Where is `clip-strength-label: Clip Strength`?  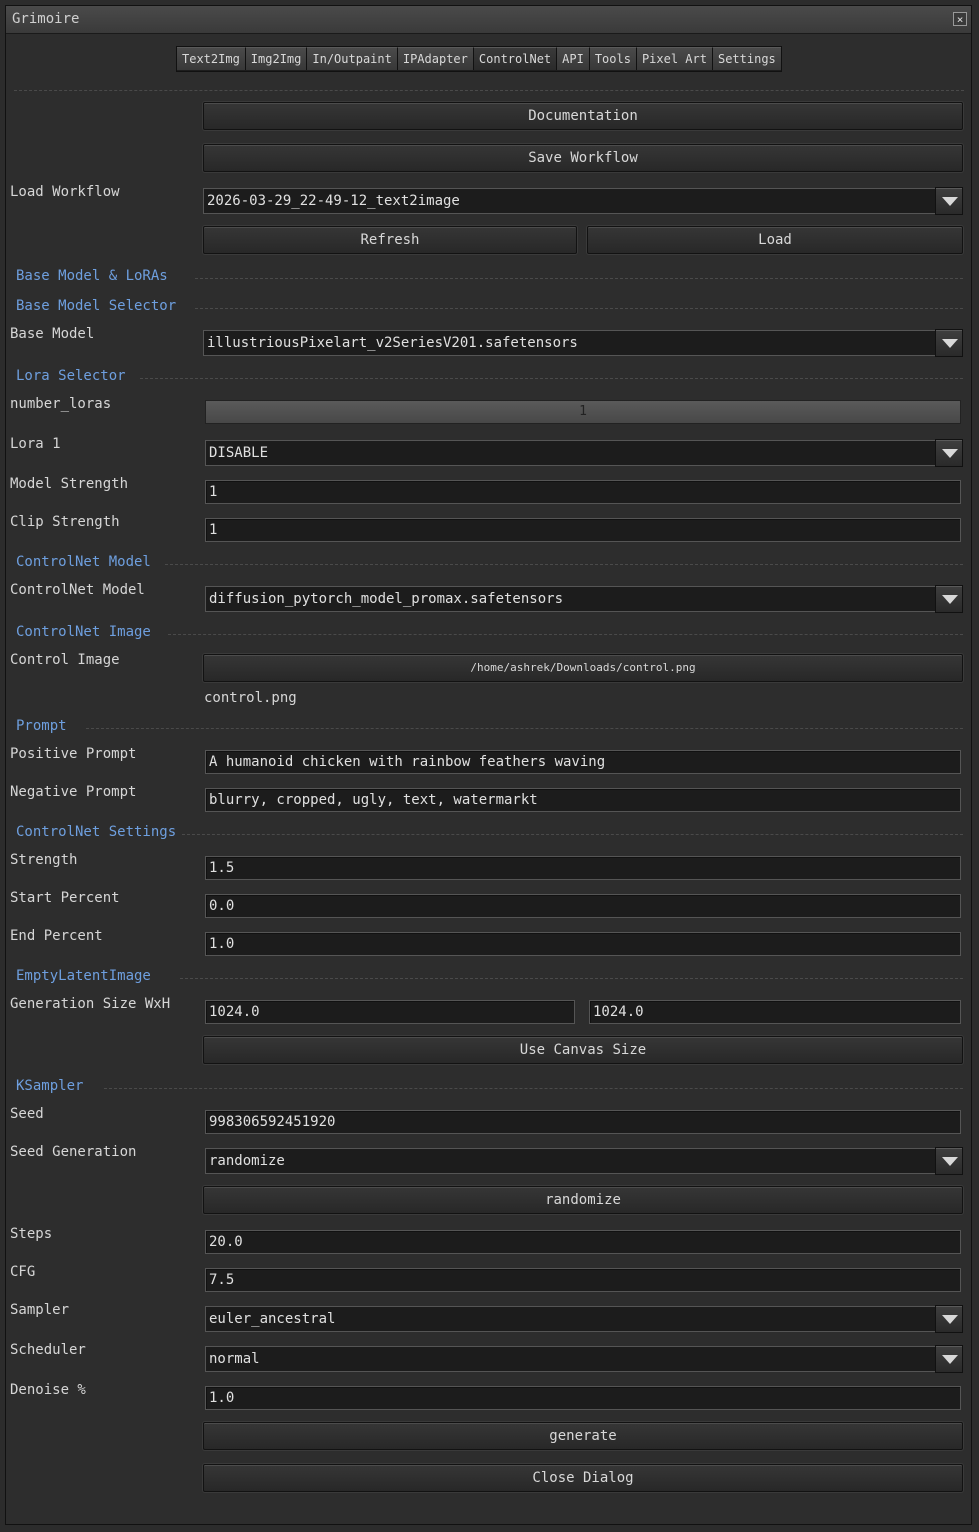
clip-strength-label: Clip Strength is located at coordinates (65, 522).